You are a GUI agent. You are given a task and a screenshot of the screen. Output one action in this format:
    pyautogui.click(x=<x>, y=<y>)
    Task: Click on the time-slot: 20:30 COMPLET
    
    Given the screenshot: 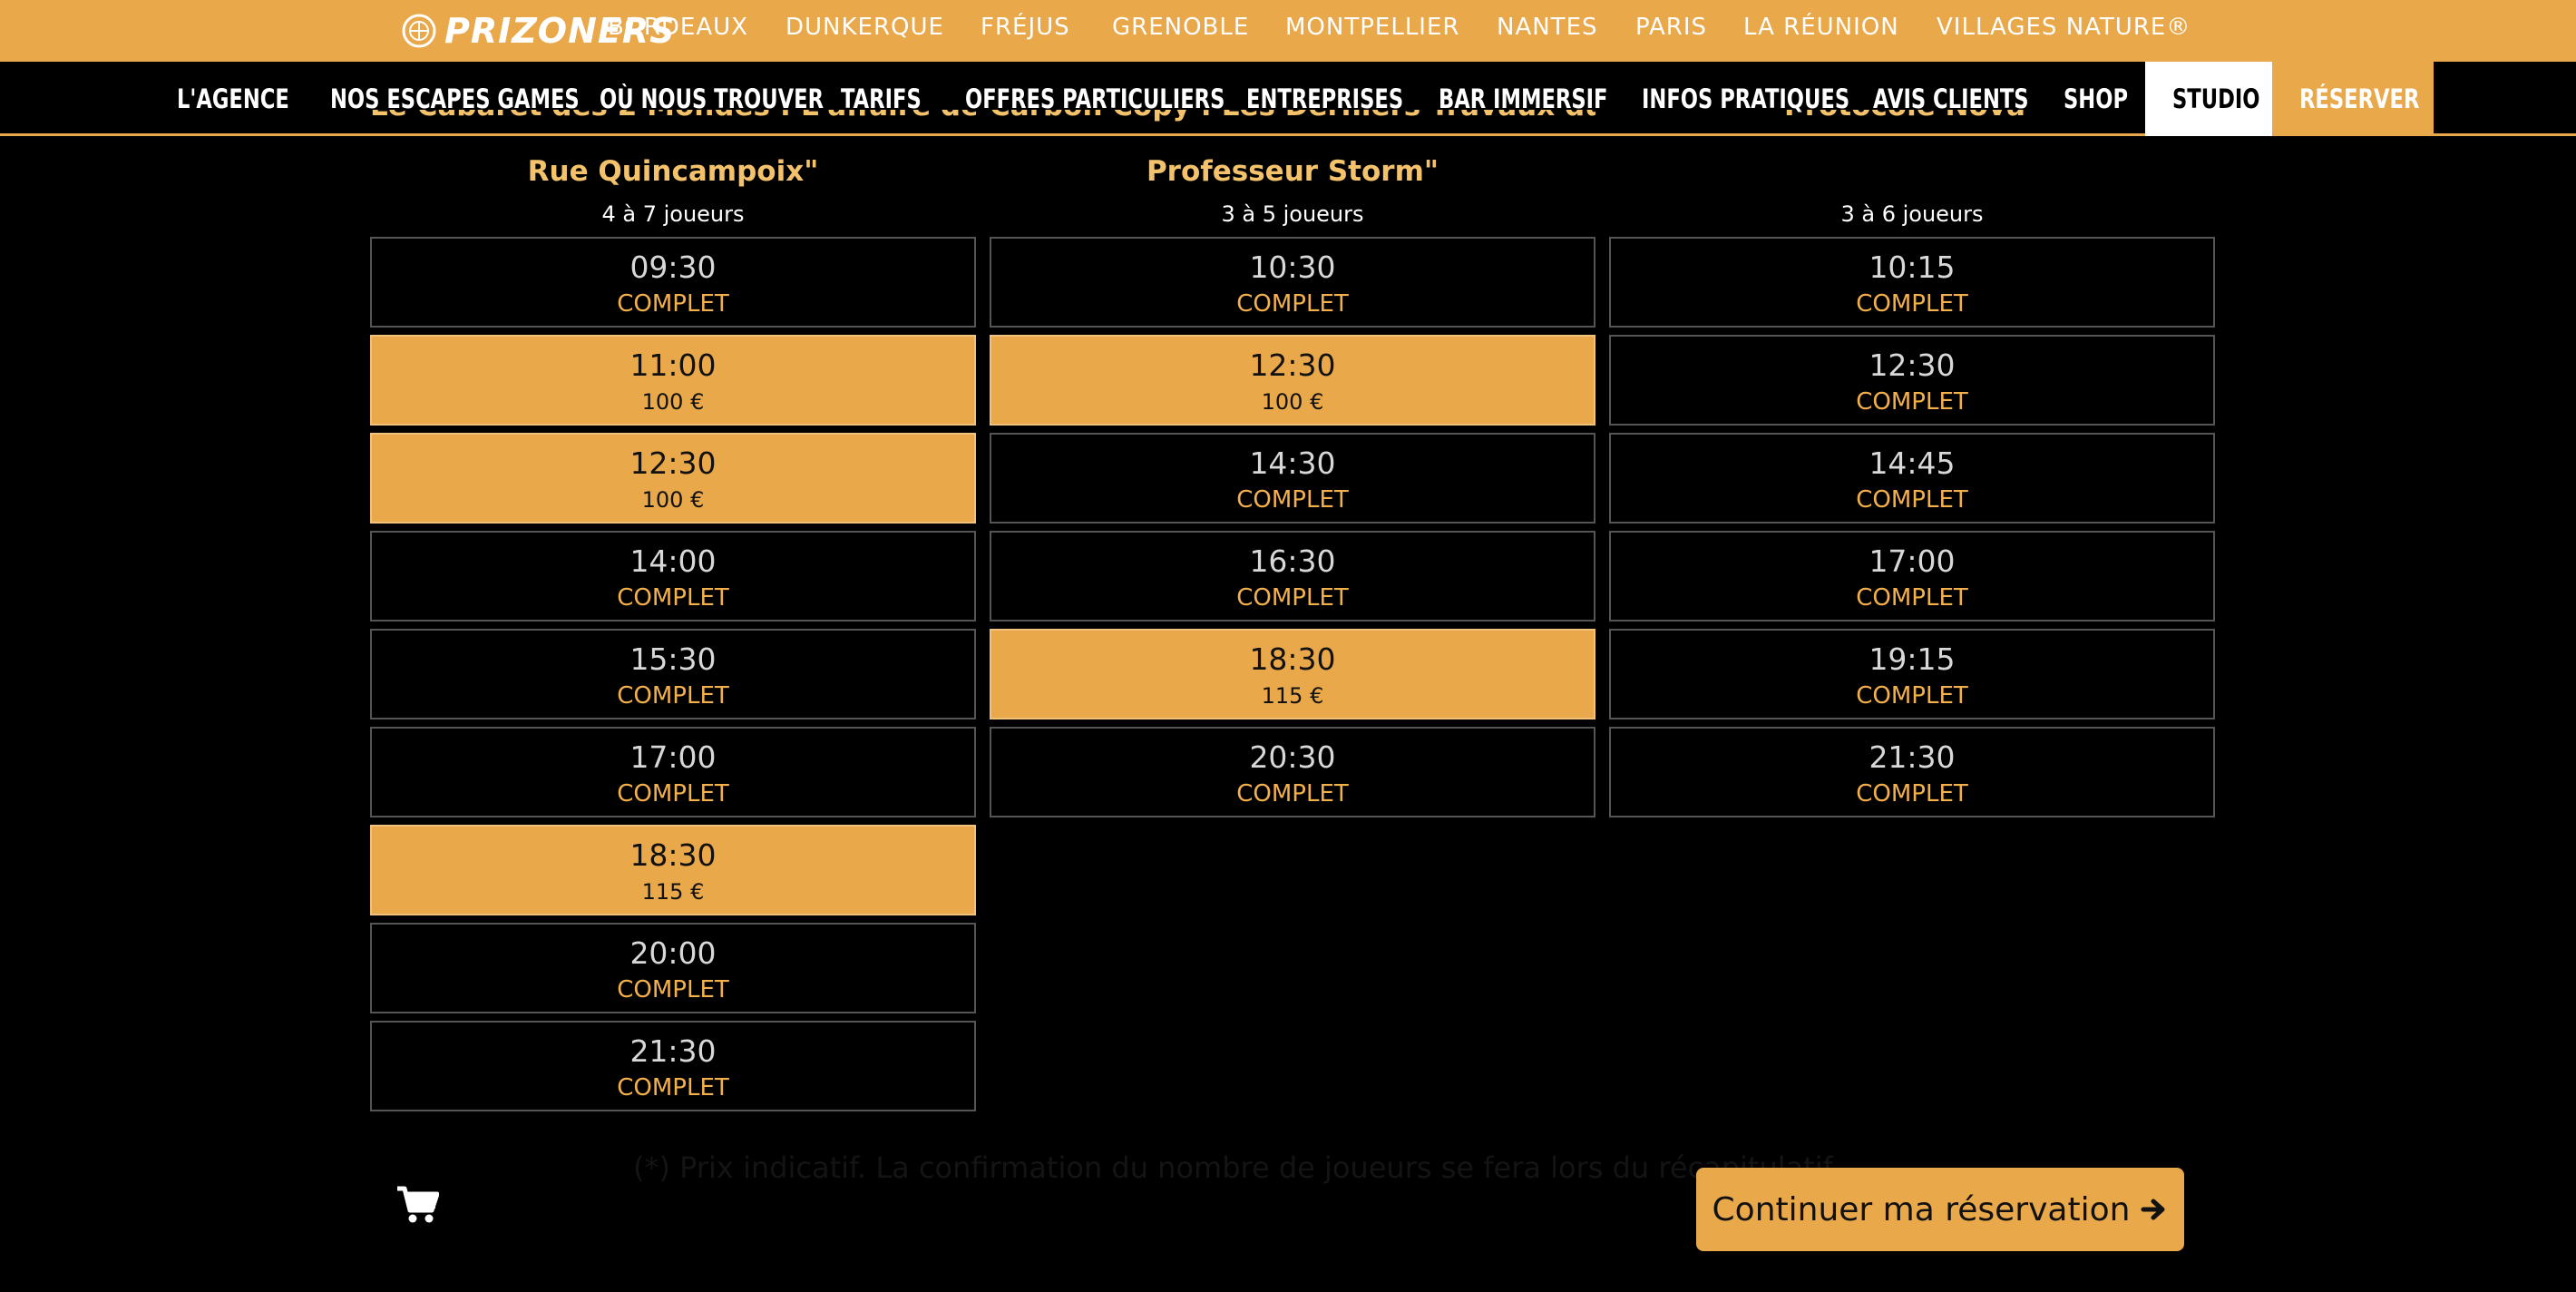 What is the action you would take?
    pyautogui.click(x=1292, y=772)
    